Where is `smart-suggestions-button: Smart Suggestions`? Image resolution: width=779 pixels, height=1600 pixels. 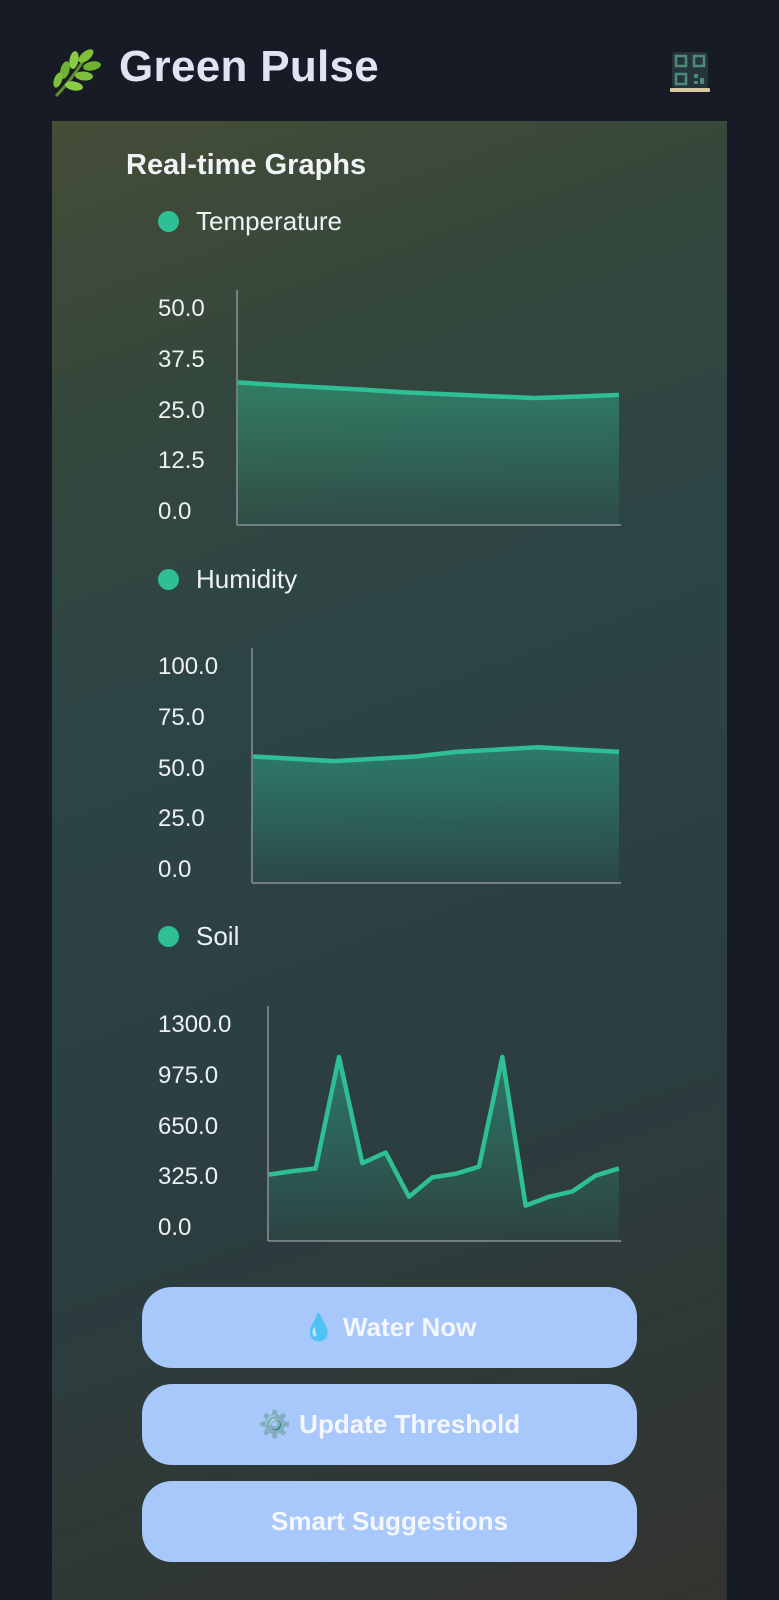 smart-suggestions-button: Smart Suggestions is located at coordinates (389, 1521).